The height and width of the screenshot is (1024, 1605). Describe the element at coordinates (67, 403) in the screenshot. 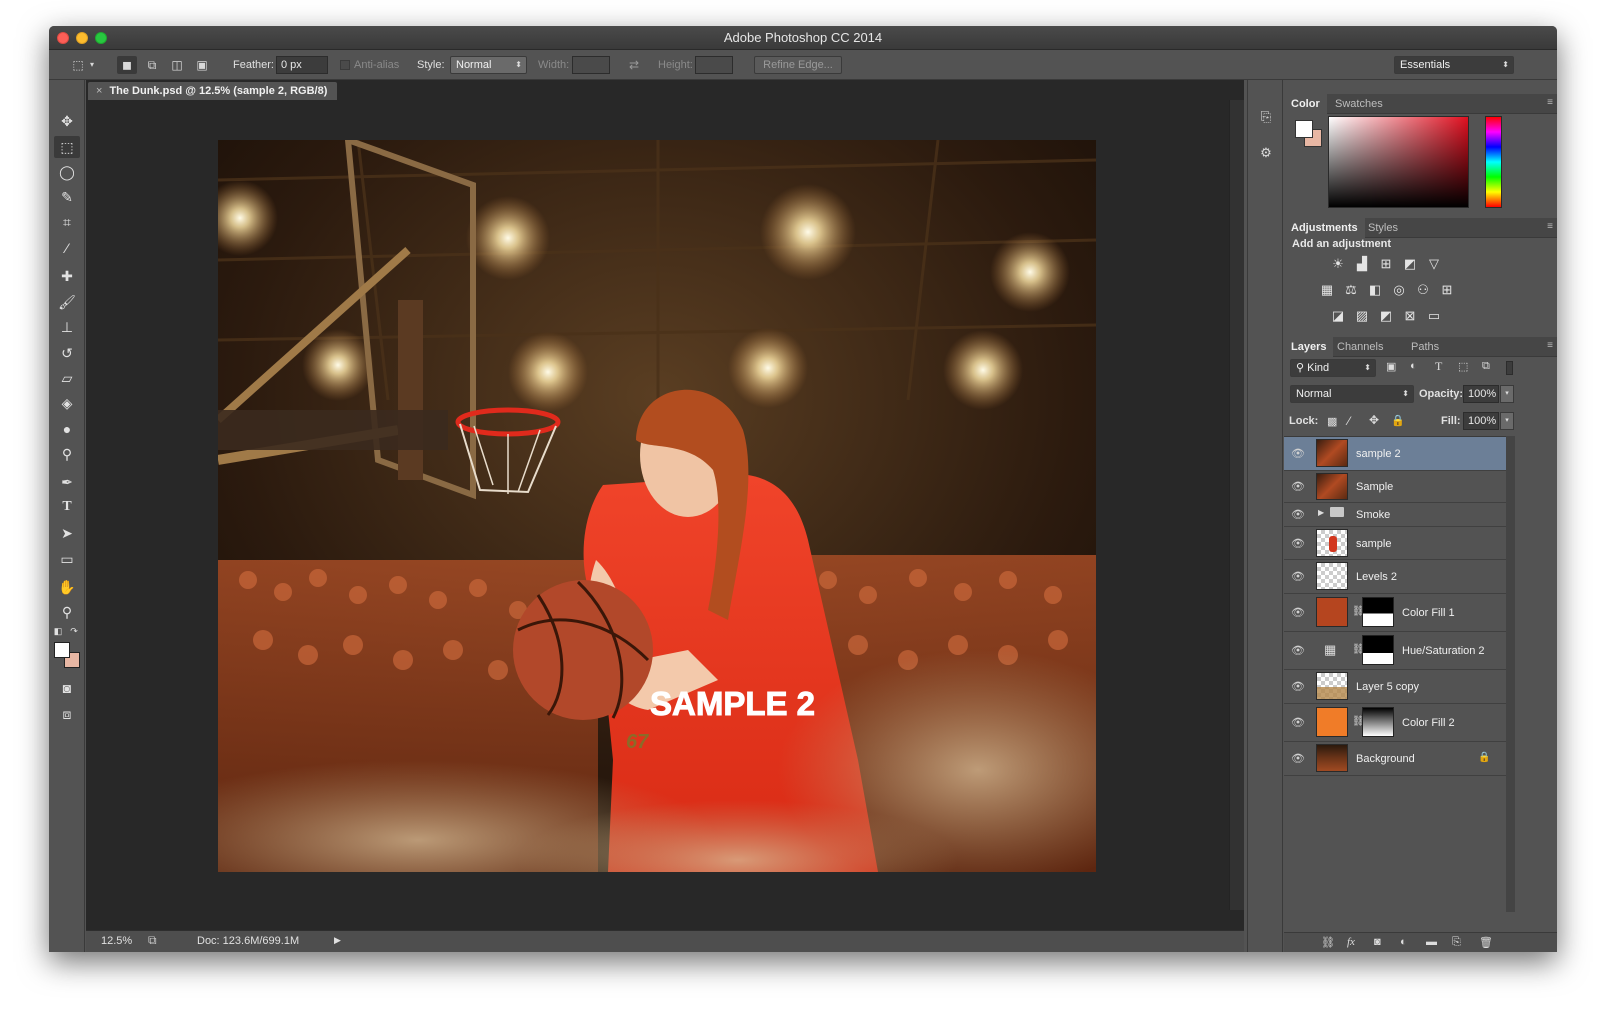

I see `paint-bucket-tool-icon: ◈` at that location.